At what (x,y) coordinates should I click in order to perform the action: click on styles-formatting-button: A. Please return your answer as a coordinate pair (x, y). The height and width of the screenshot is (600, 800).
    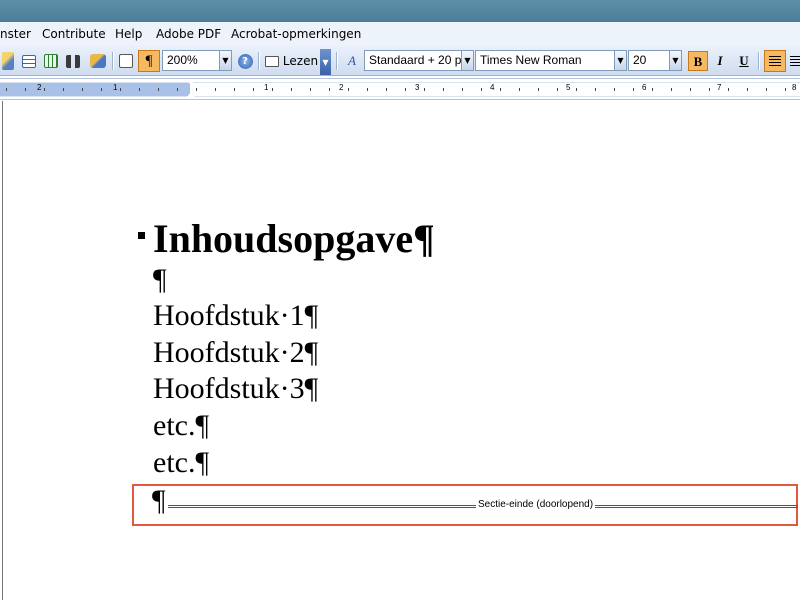
    Looking at the image, I should click on (352, 61).